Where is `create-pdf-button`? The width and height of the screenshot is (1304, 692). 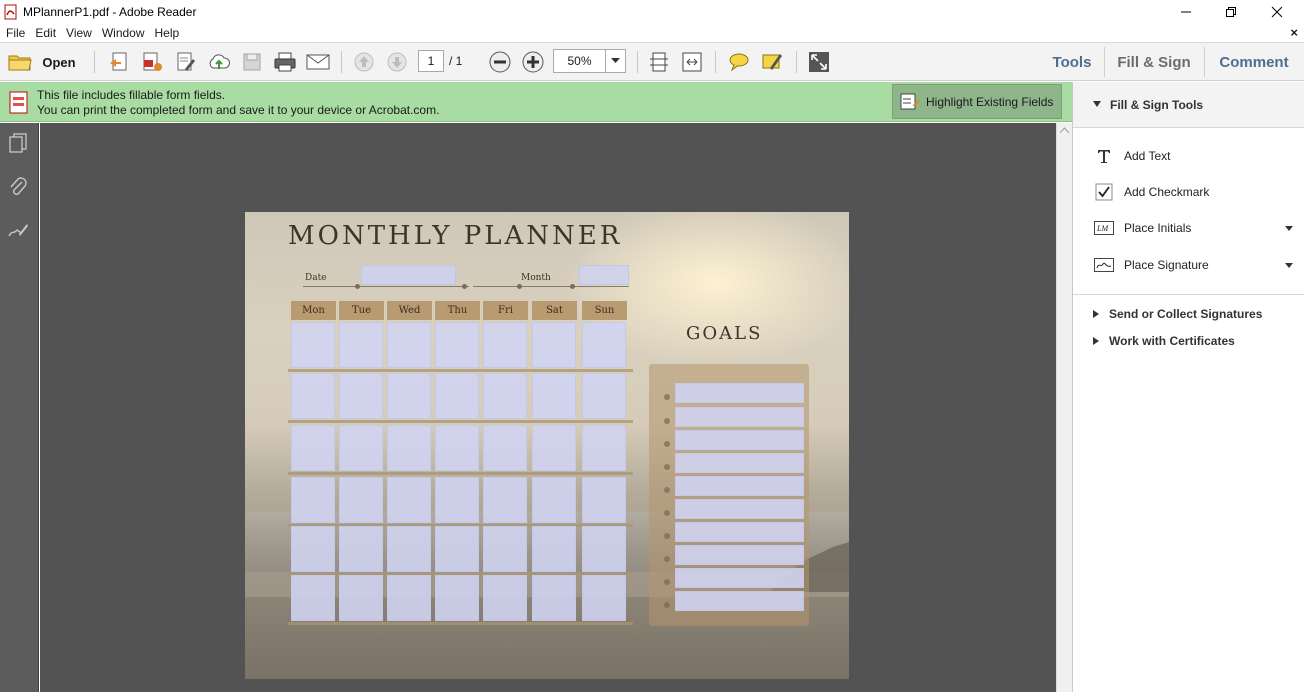 create-pdf-button is located at coordinates (119, 62).